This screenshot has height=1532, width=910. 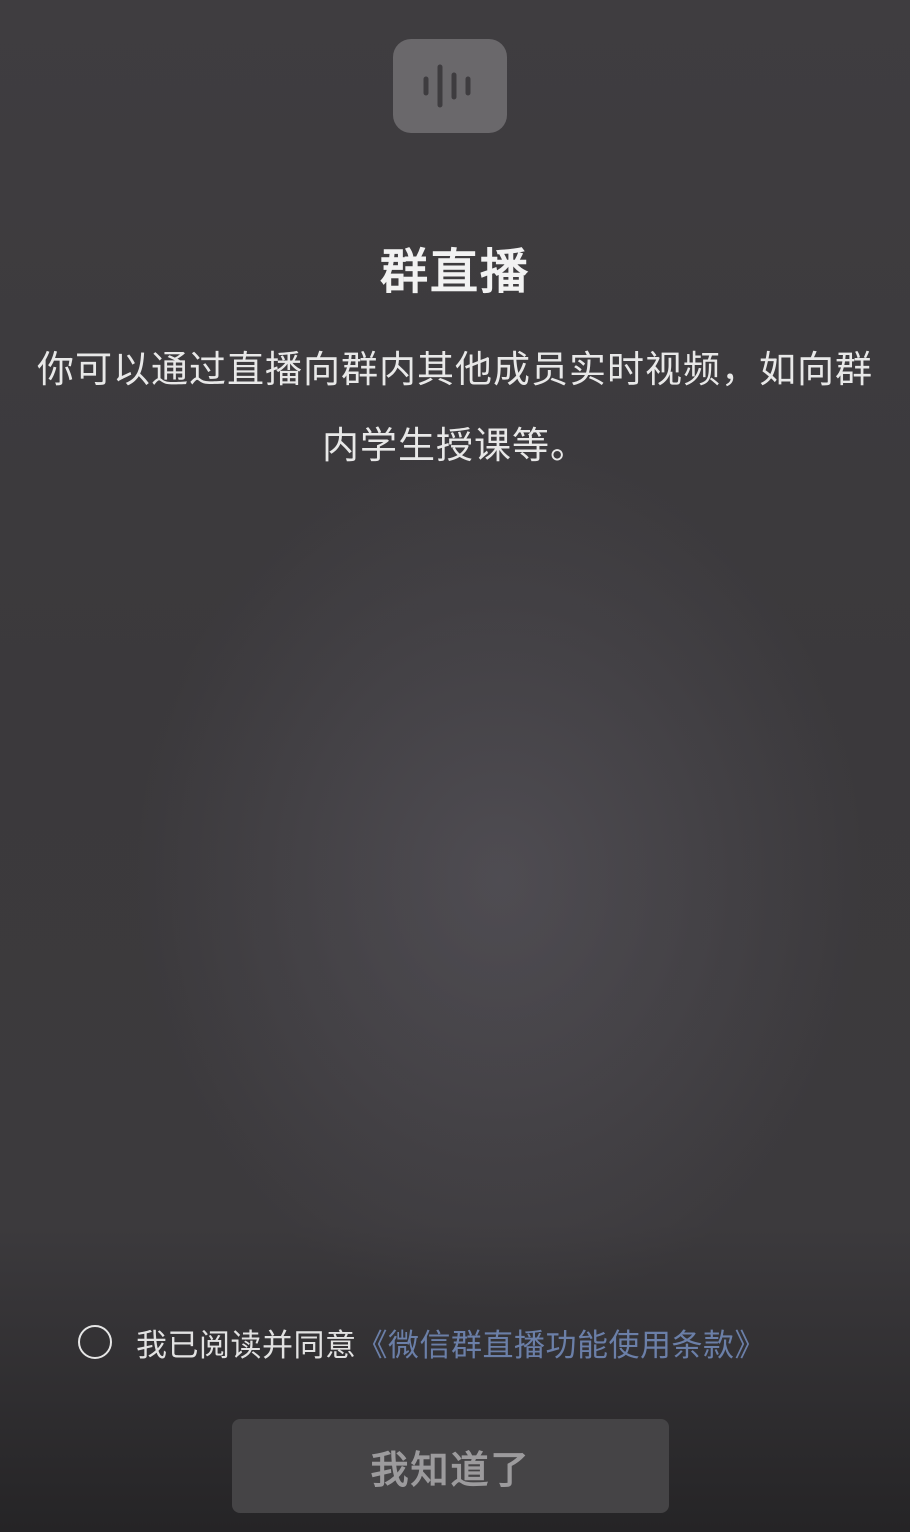 I want to click on page-title: 群直播, so click(x=454, y=272).